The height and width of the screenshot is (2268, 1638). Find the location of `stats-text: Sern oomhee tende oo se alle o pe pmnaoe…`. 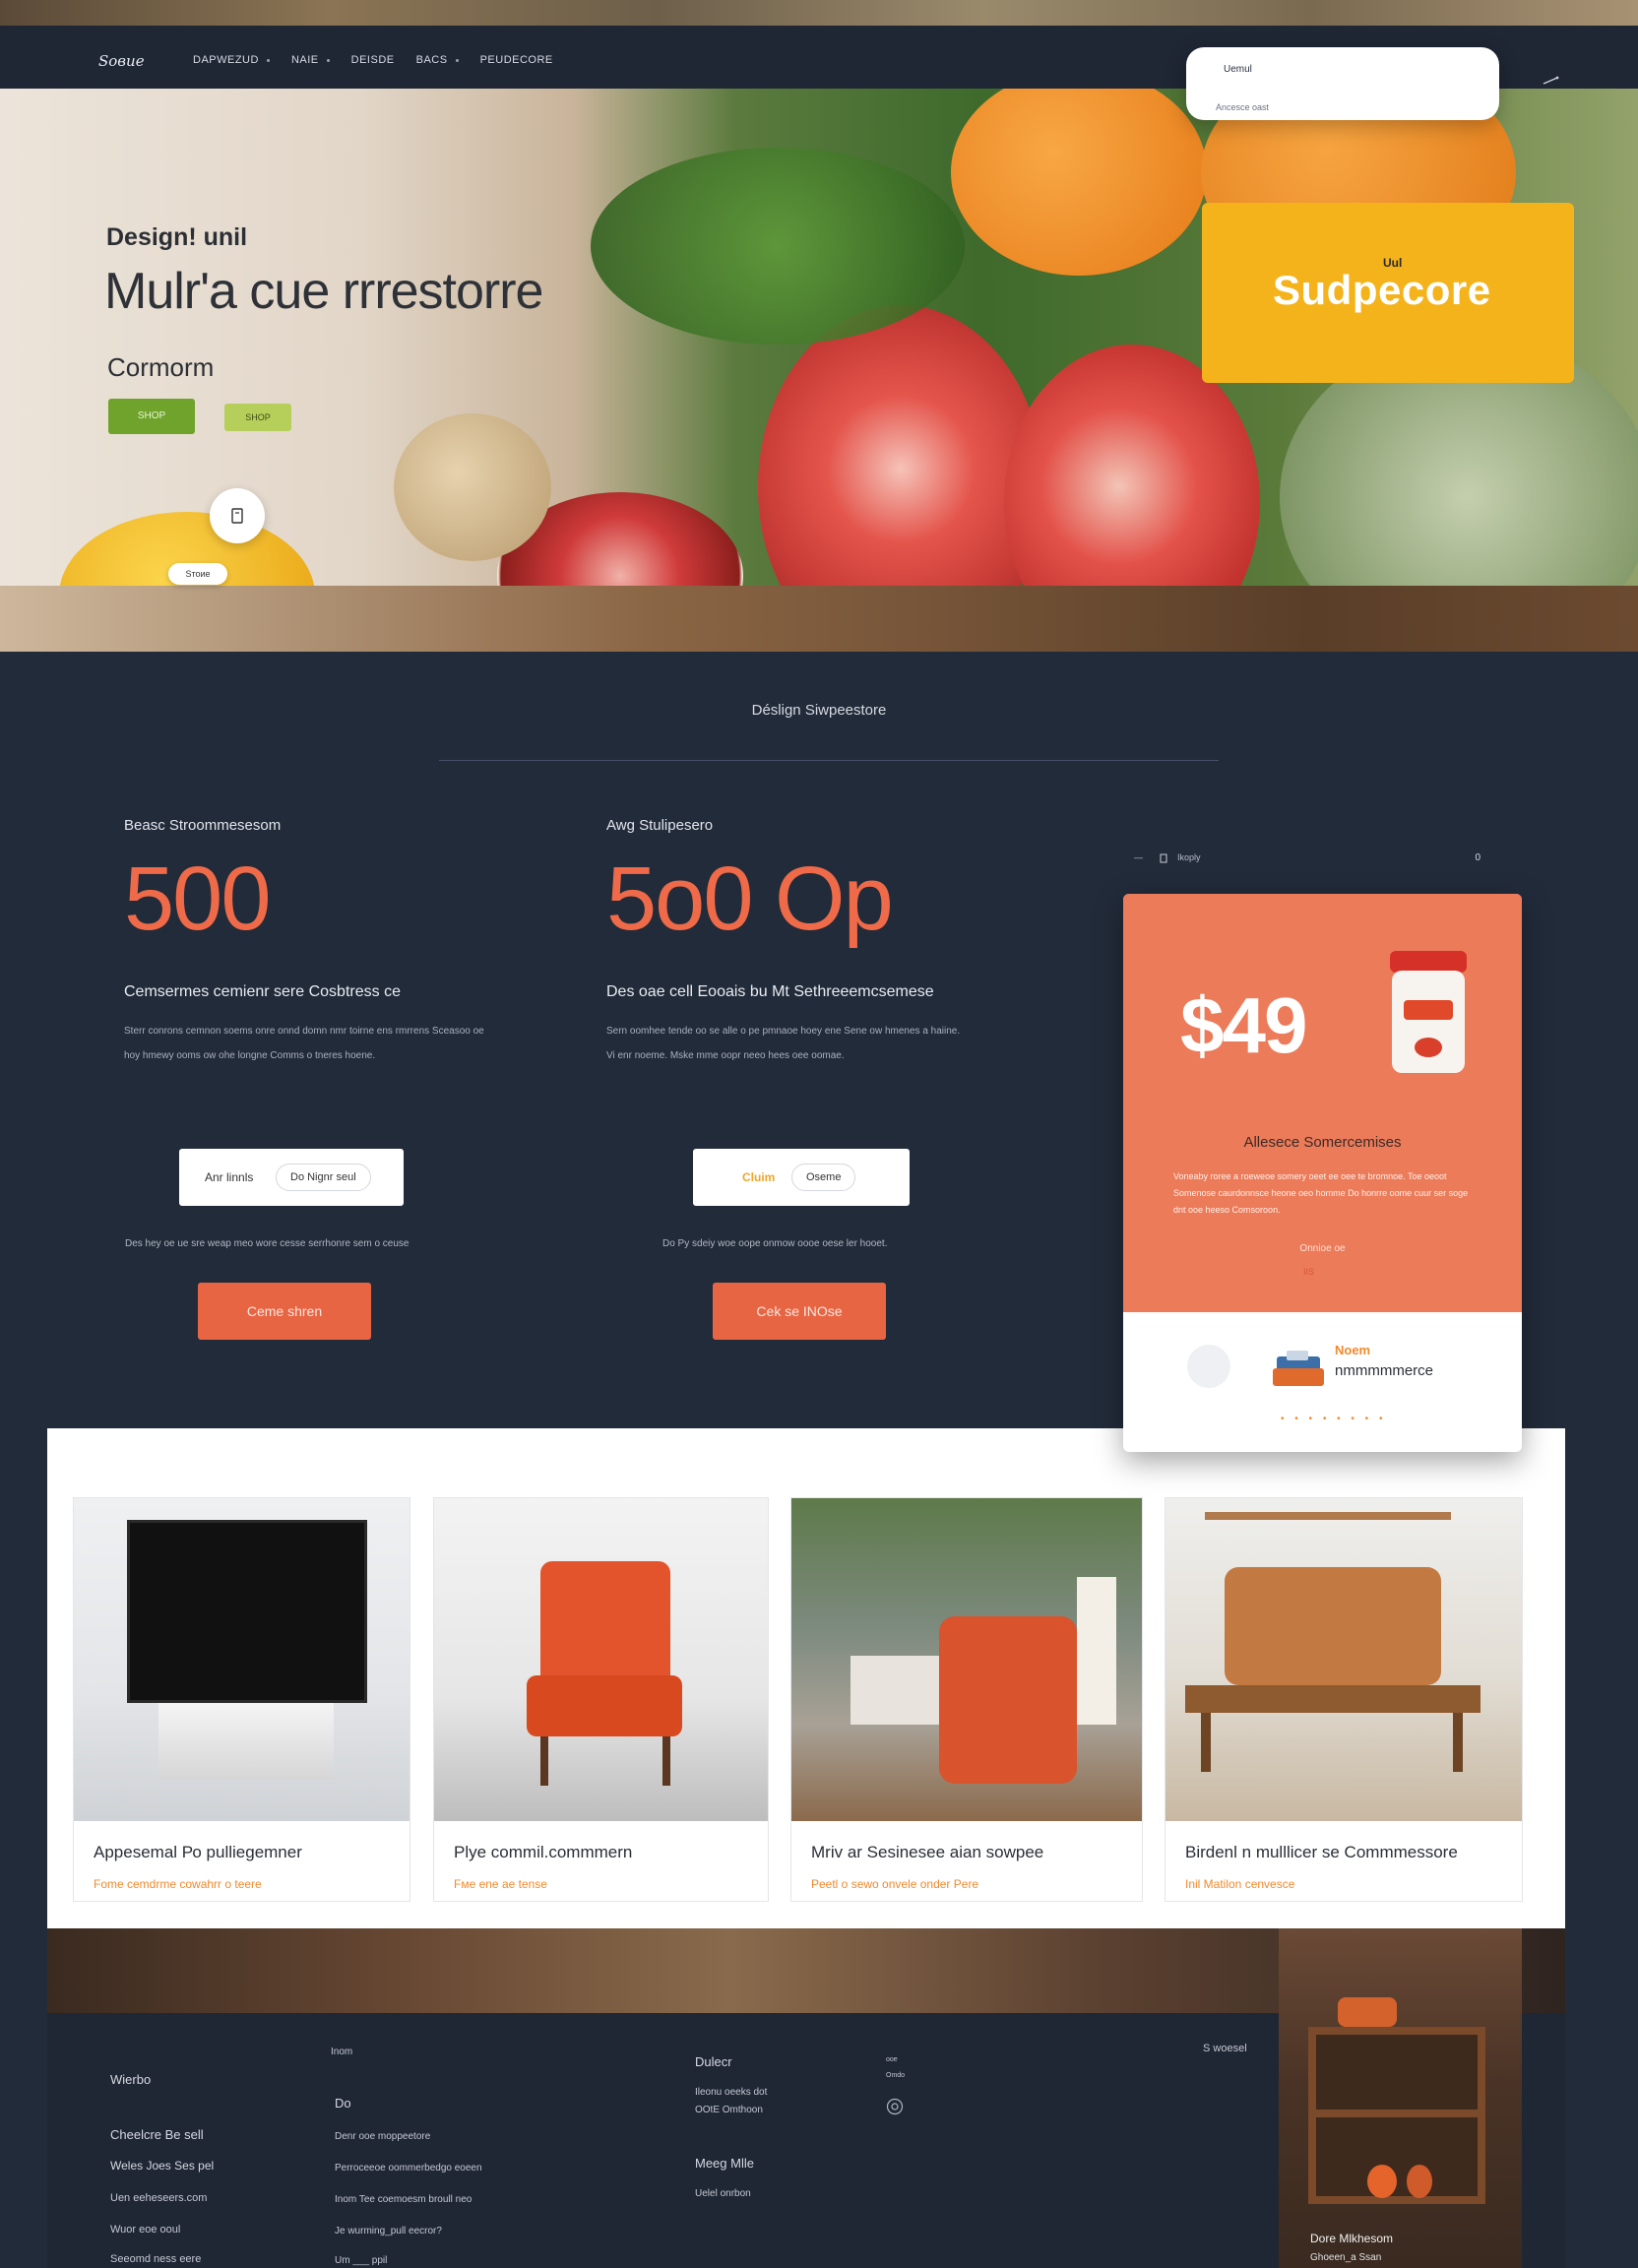

stats-text: Sern oomhee tende oo se alle o pe pmnaoe… is located at coordinates (783, 1043).